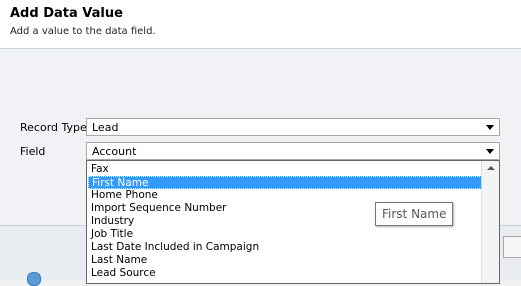 This screenshot has height=286, width=521. What do you see at coordinates (512, 247) in the screenshot?
I see `footer-button` at bounding box center [512, 247].